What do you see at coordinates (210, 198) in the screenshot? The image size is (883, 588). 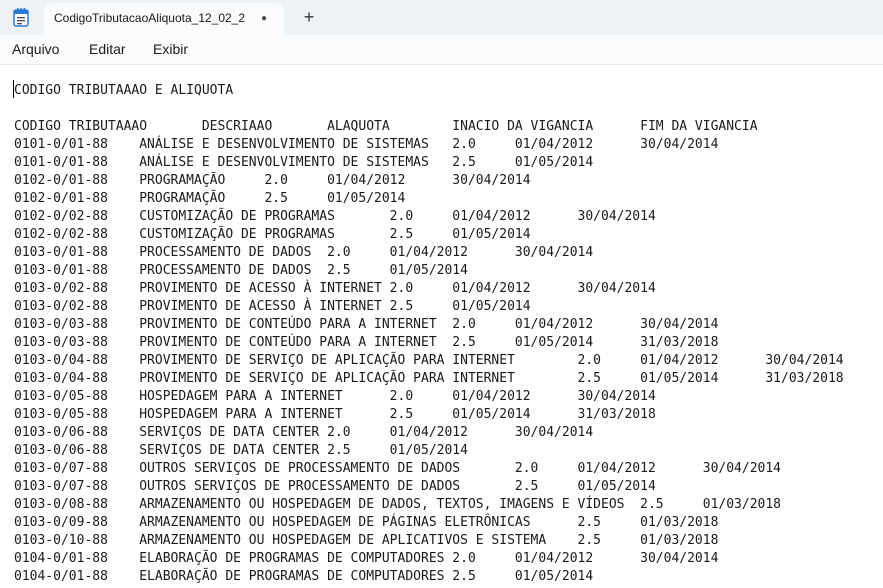 I see `document-line: 0102-0/01-88 PROGRAMAÇÃO 2.5 01/05/2014` at bounding box center [210, 198].